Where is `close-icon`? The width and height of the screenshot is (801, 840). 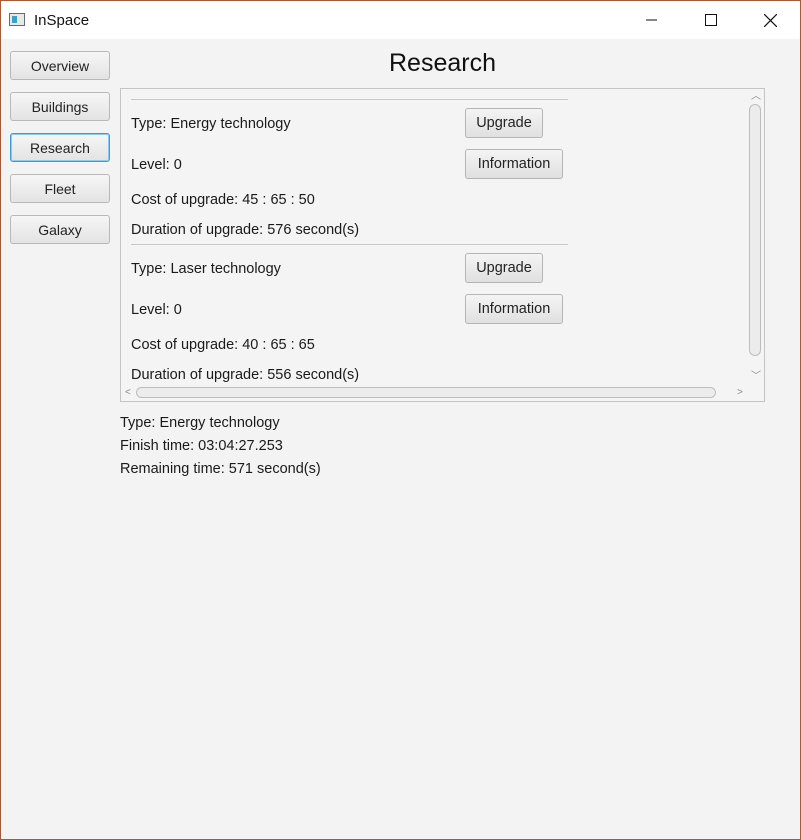 close-icon is located at coordinates (770, 20).